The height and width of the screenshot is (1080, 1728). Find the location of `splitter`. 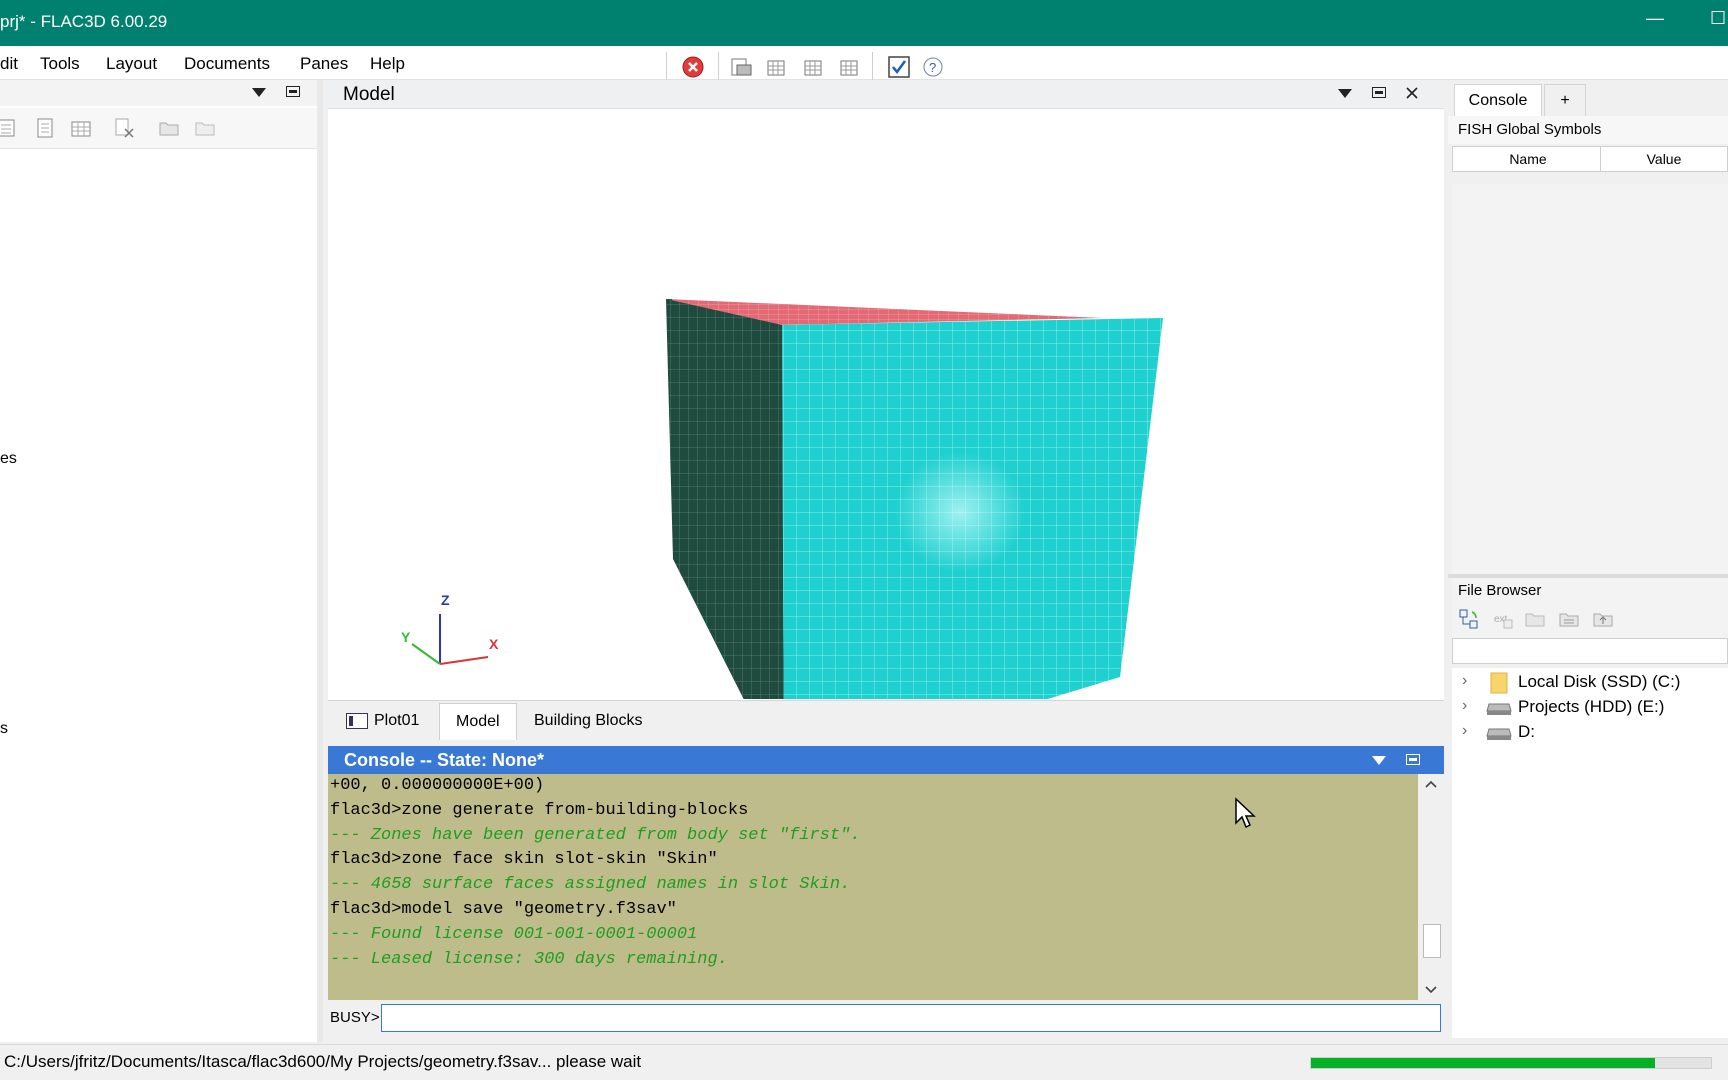

splitter is located at coordinates (1588, 576).